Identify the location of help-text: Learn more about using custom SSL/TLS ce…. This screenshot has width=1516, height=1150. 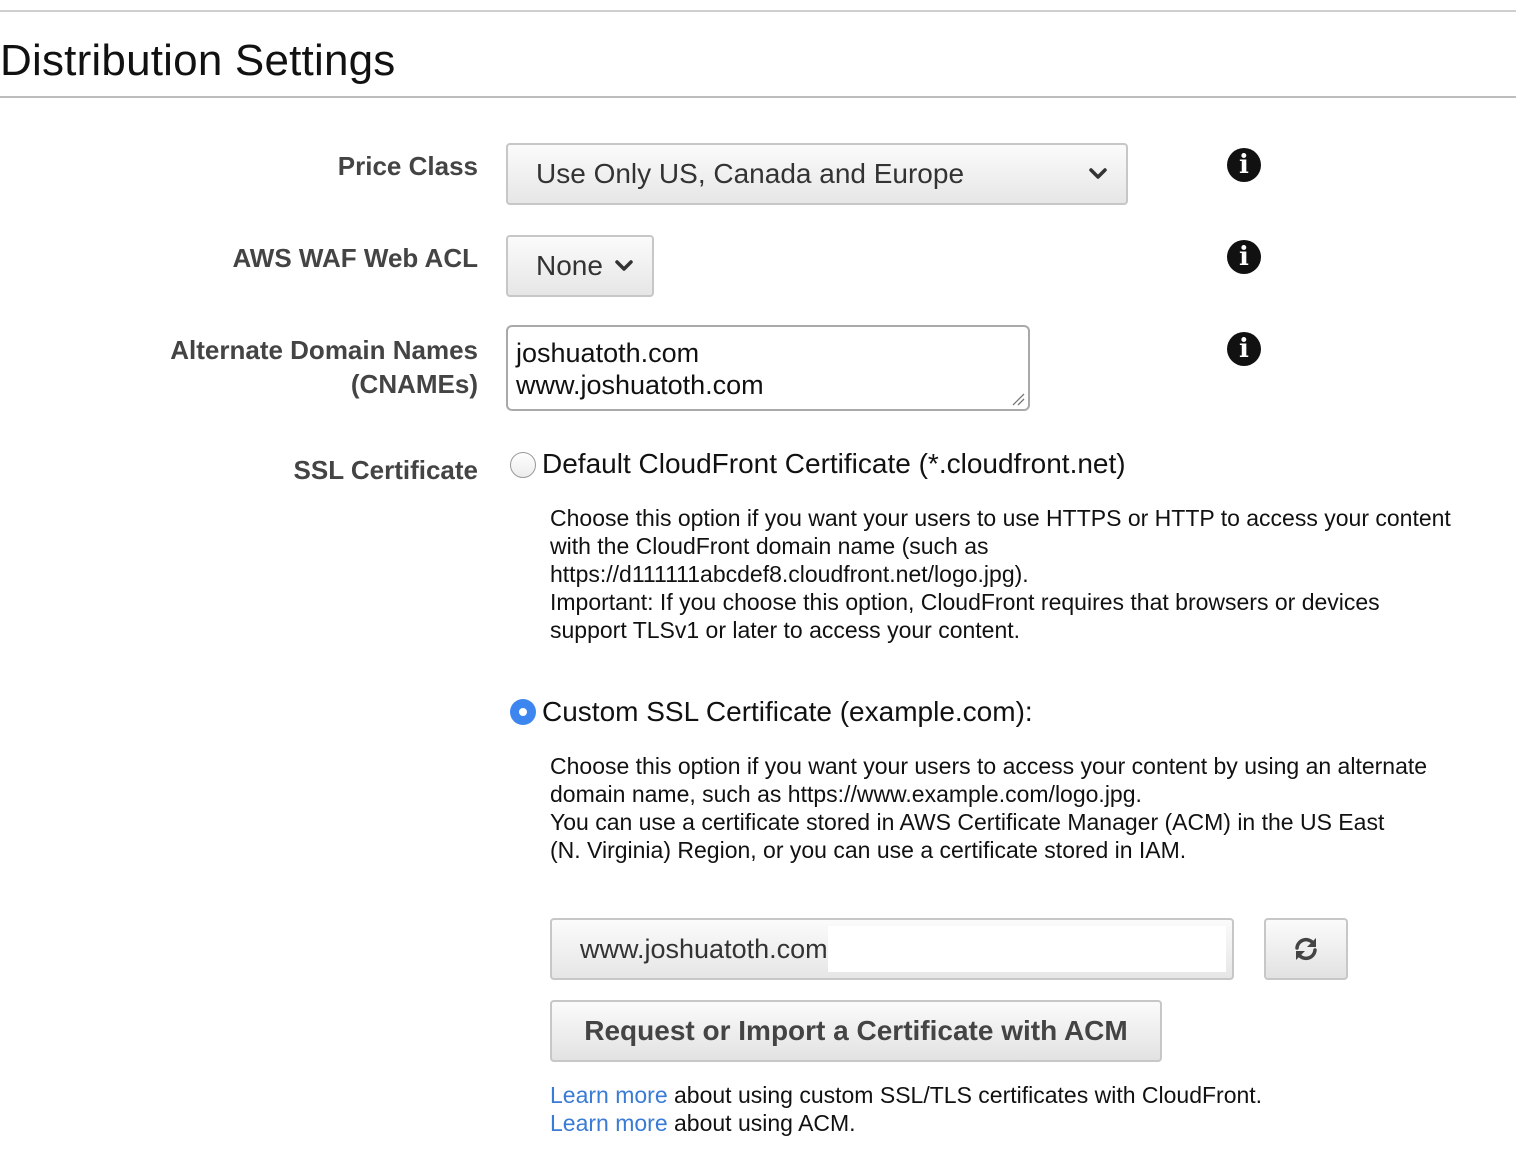
(906, 1095).